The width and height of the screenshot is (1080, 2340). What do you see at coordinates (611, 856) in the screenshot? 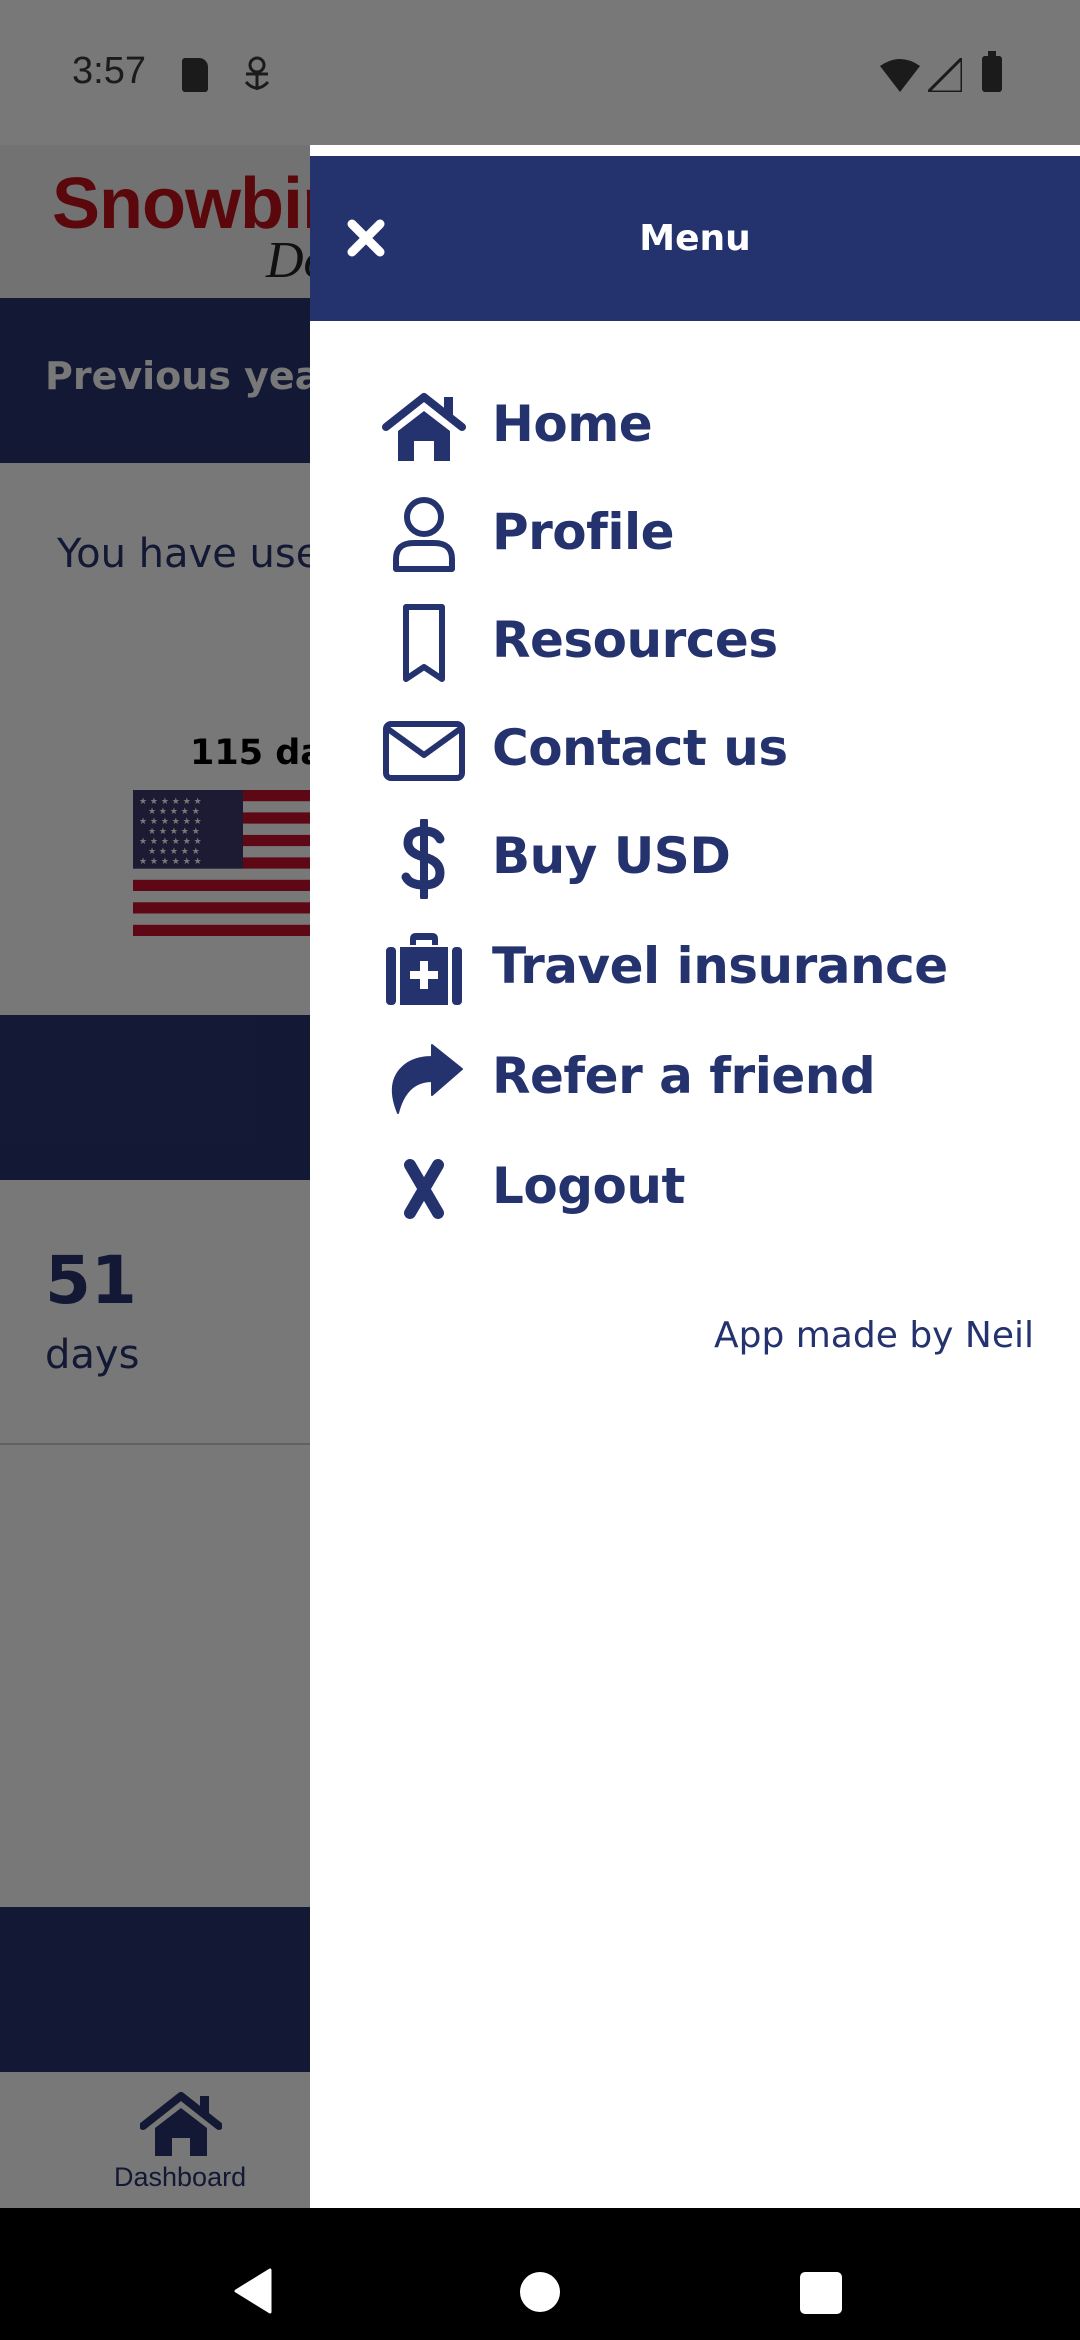
I see `menu-item-label: Buy USD` at bounding box center [611, 856].